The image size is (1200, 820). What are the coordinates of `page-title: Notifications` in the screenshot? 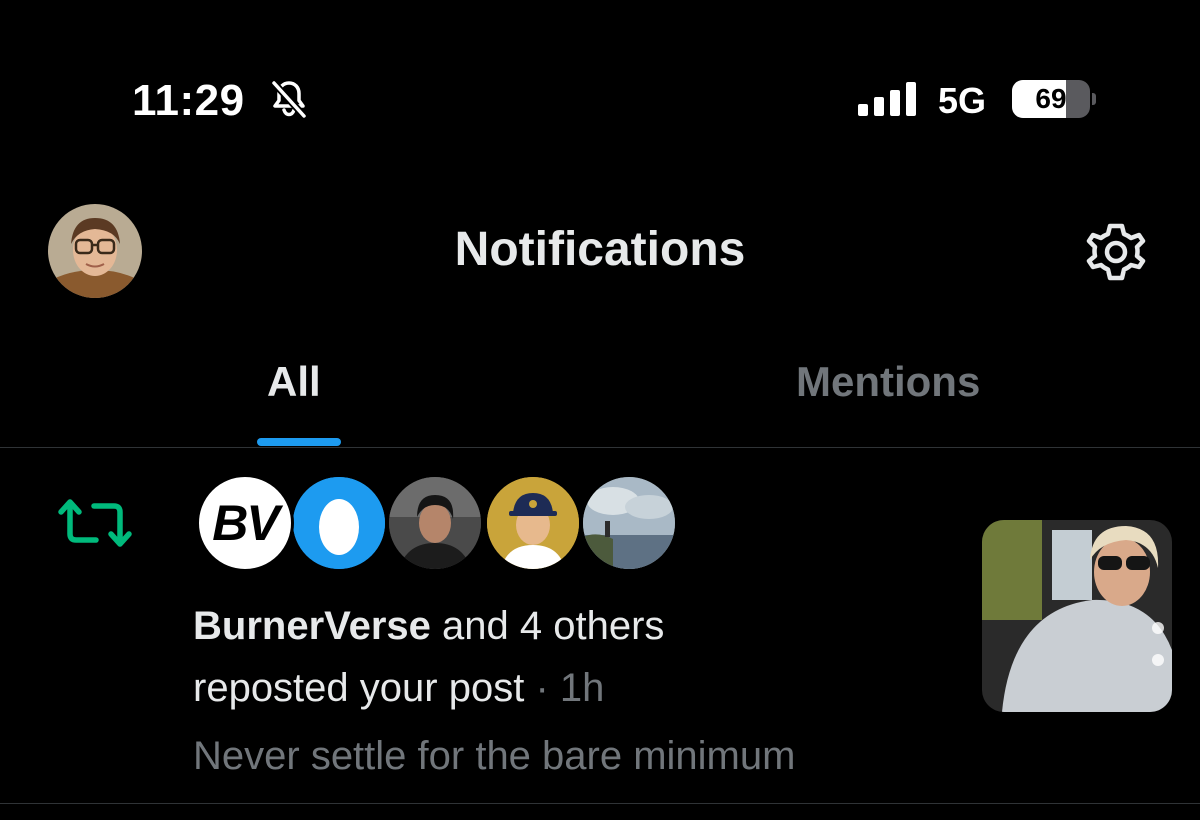 It's located at (600, 249).